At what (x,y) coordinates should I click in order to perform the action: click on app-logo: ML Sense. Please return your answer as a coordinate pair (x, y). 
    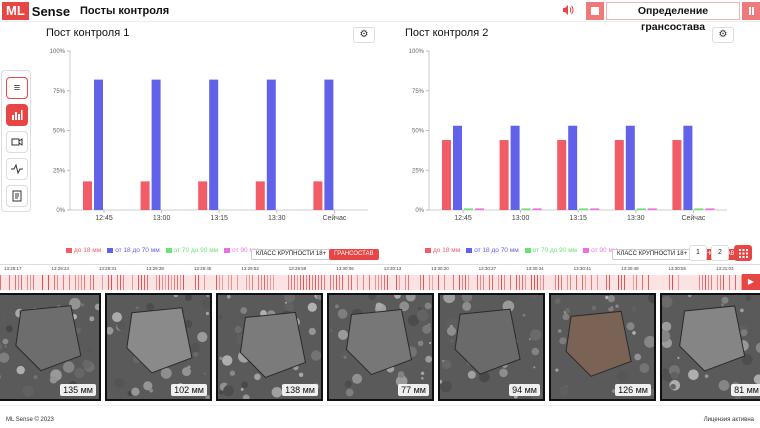
    Looking at the image, I should click on (36, 11).